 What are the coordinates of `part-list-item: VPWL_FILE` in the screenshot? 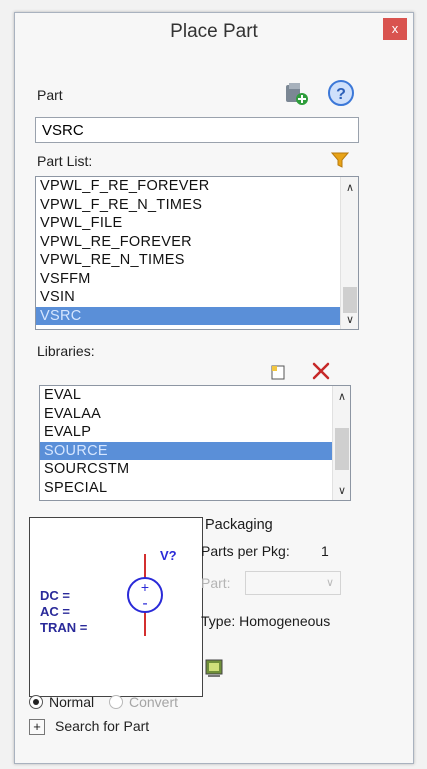 It's located at (197, 223).